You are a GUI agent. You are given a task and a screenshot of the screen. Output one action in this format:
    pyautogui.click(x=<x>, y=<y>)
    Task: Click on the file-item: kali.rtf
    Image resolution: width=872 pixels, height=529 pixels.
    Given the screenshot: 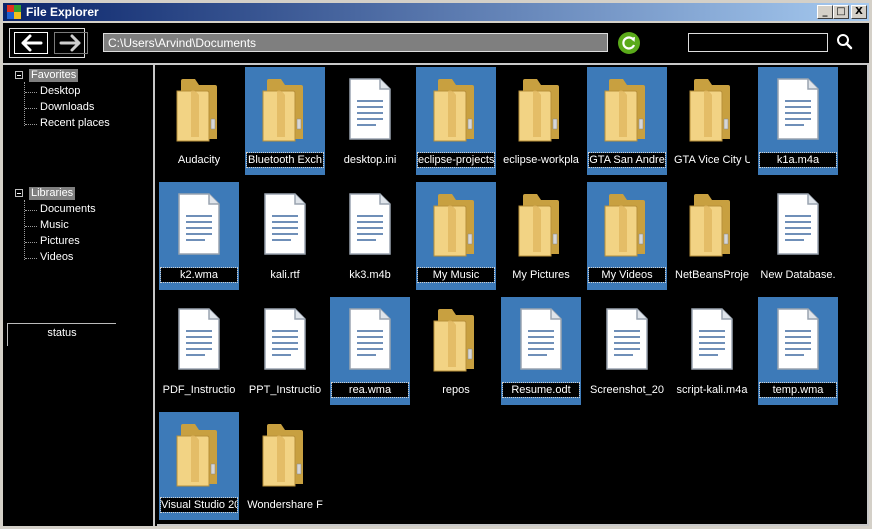 What is the action you would take?
    pyautogui.click(x=285, y=236)
    